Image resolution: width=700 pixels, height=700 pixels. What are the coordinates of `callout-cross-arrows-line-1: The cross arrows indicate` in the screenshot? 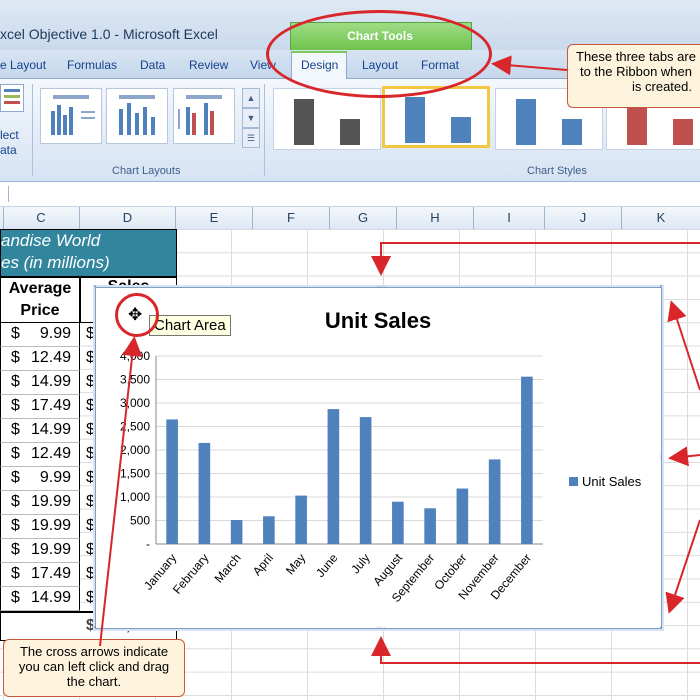 It's located at (94, 651).